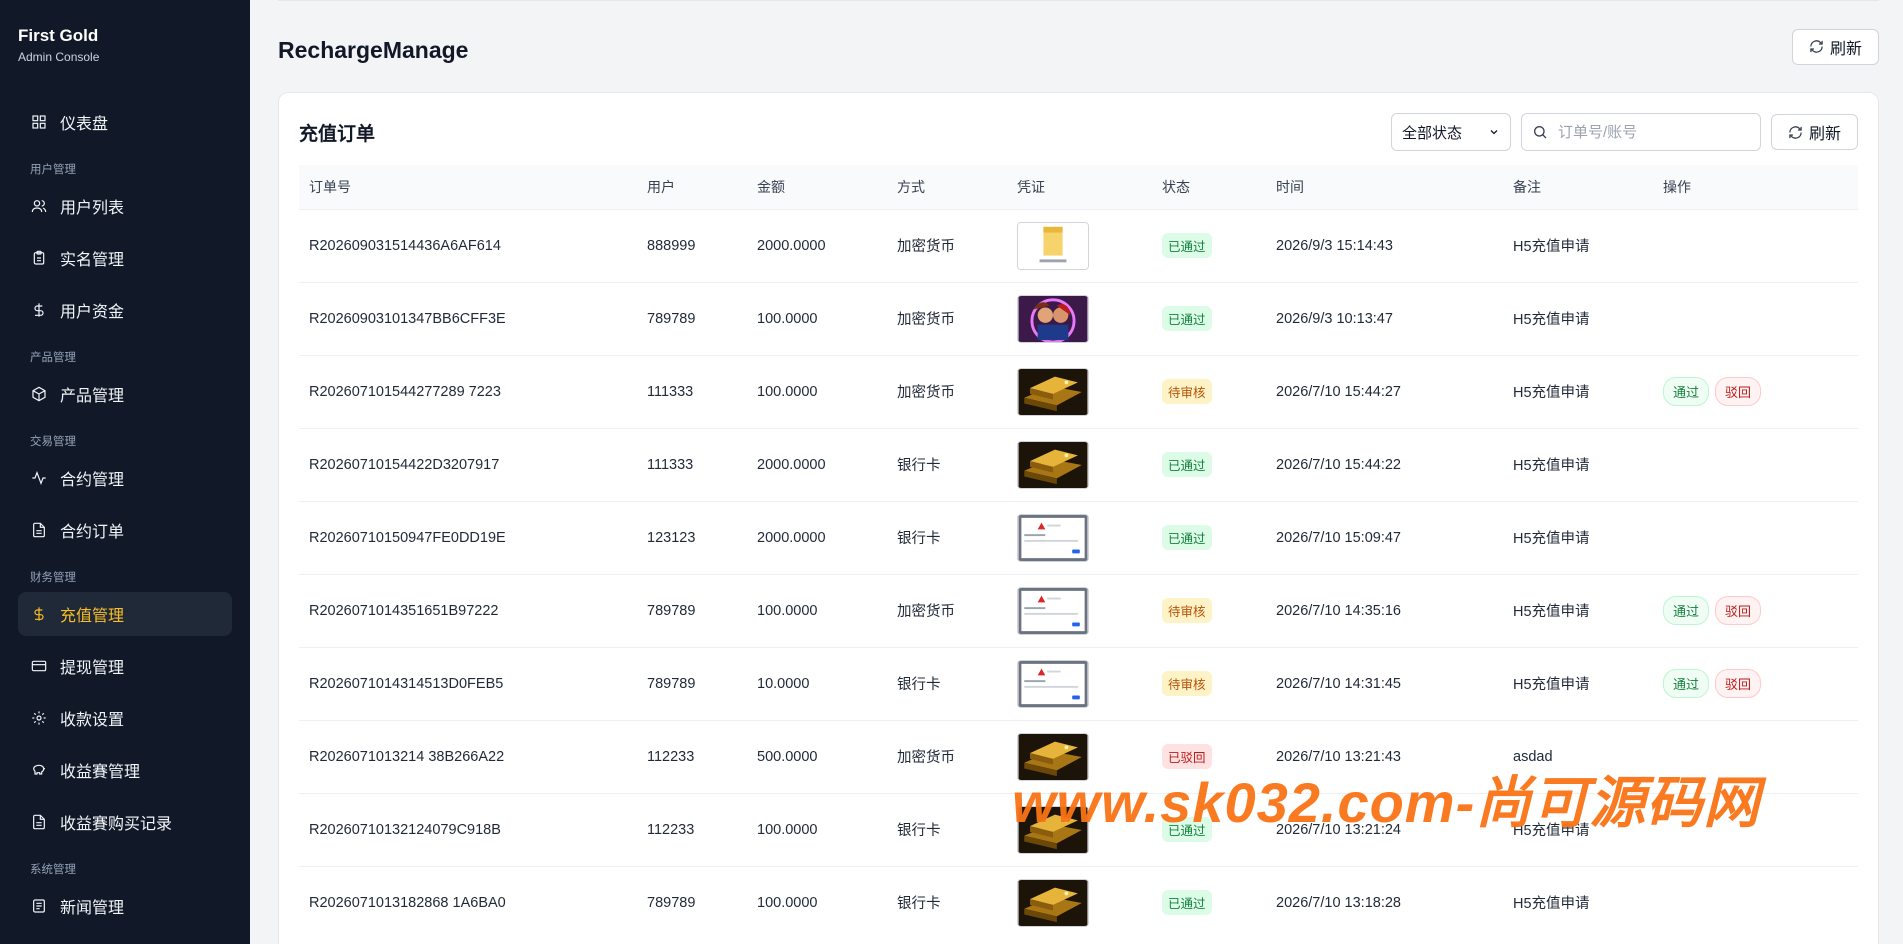 Image resolution: width=1903 pixels, height=944 pixels. I want to click on user-id: 112233, so click(671, 756).